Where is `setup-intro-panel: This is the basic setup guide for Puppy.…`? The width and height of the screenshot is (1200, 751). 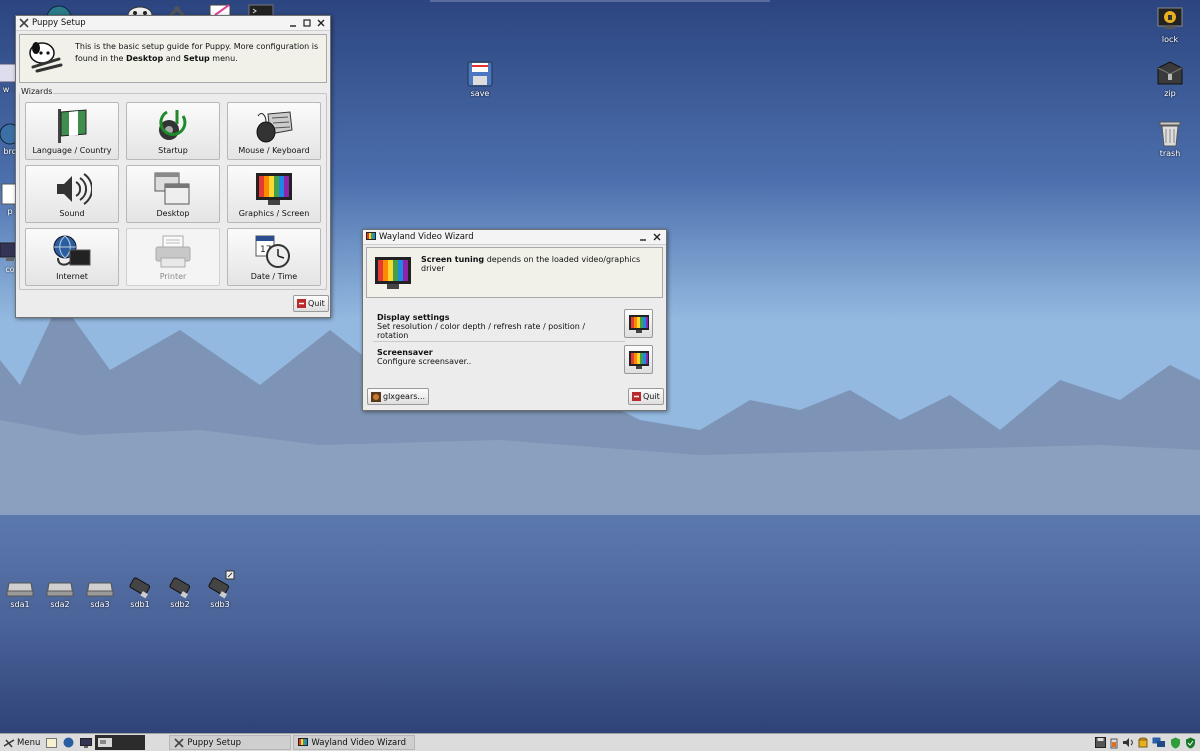
setup-intro-panel: This is the basic setup guide for Puppy.… is located at coordinates (173, 58).